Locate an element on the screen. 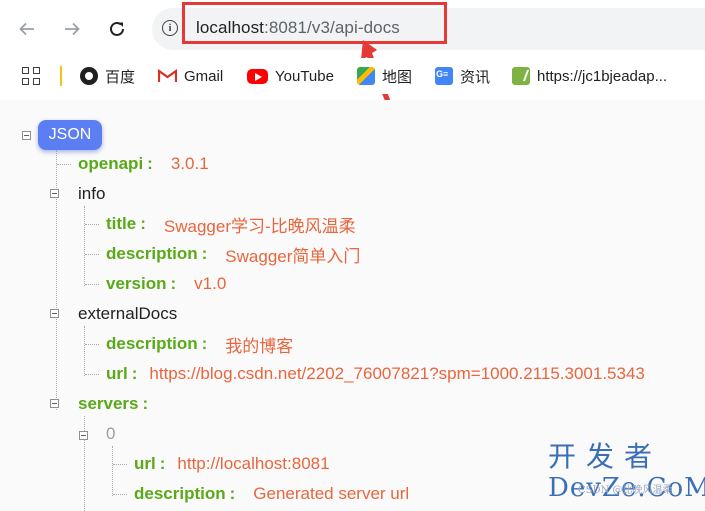 The width and height of the screenshot is (705, 511). json-row-info-description: description: Swagger简单入门 is located at coordinates (233, 254).